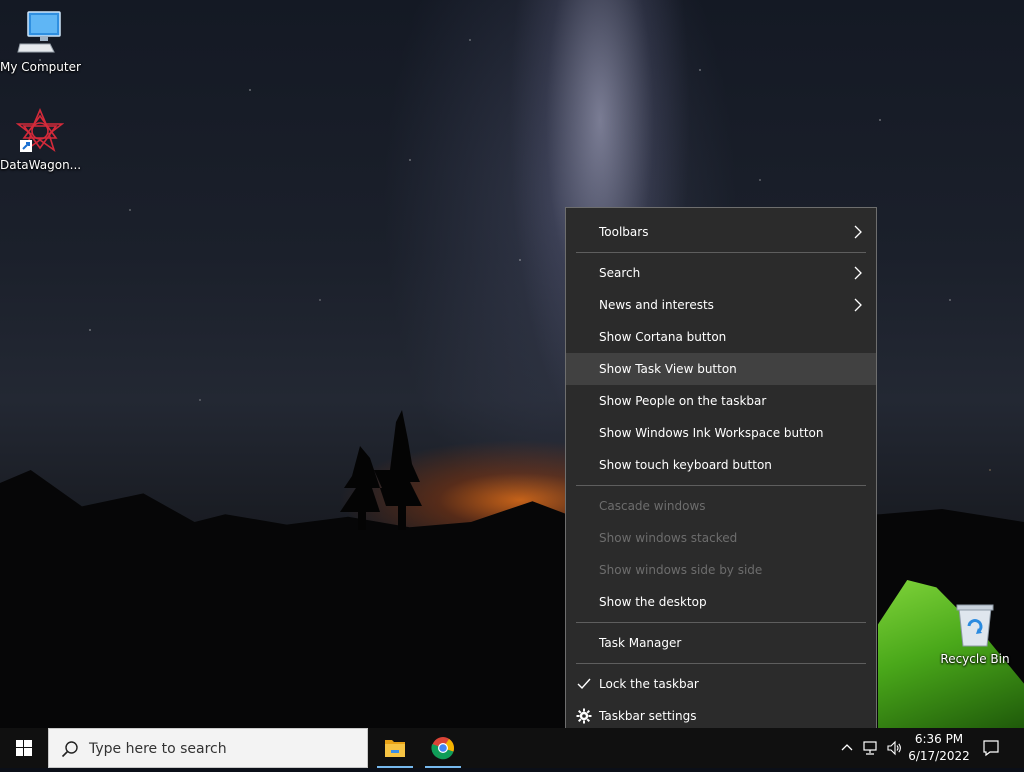 The width and height of the screenshot is (1024, 772). What do you see at coordinates (681, 570) in the screenshot?
I see `menu-item-label: Show windows side by side` at bounding box center [681, 570].